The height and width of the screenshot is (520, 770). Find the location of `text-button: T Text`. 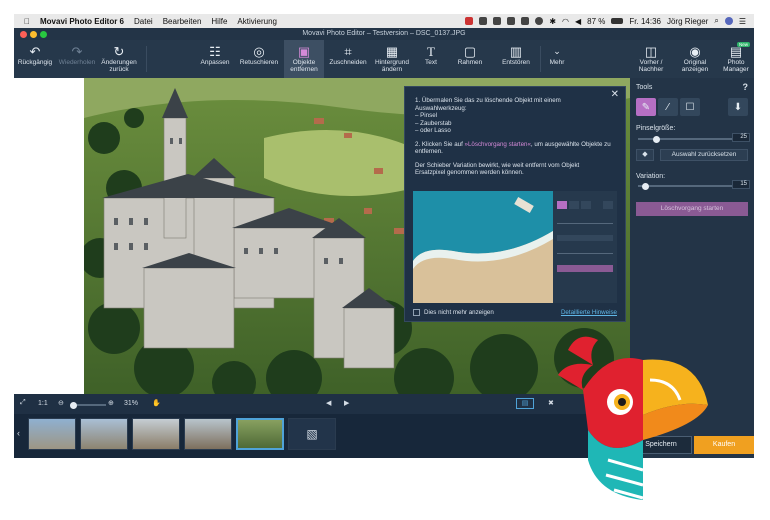

text-button: T Text is located at coordinates (431, 59).